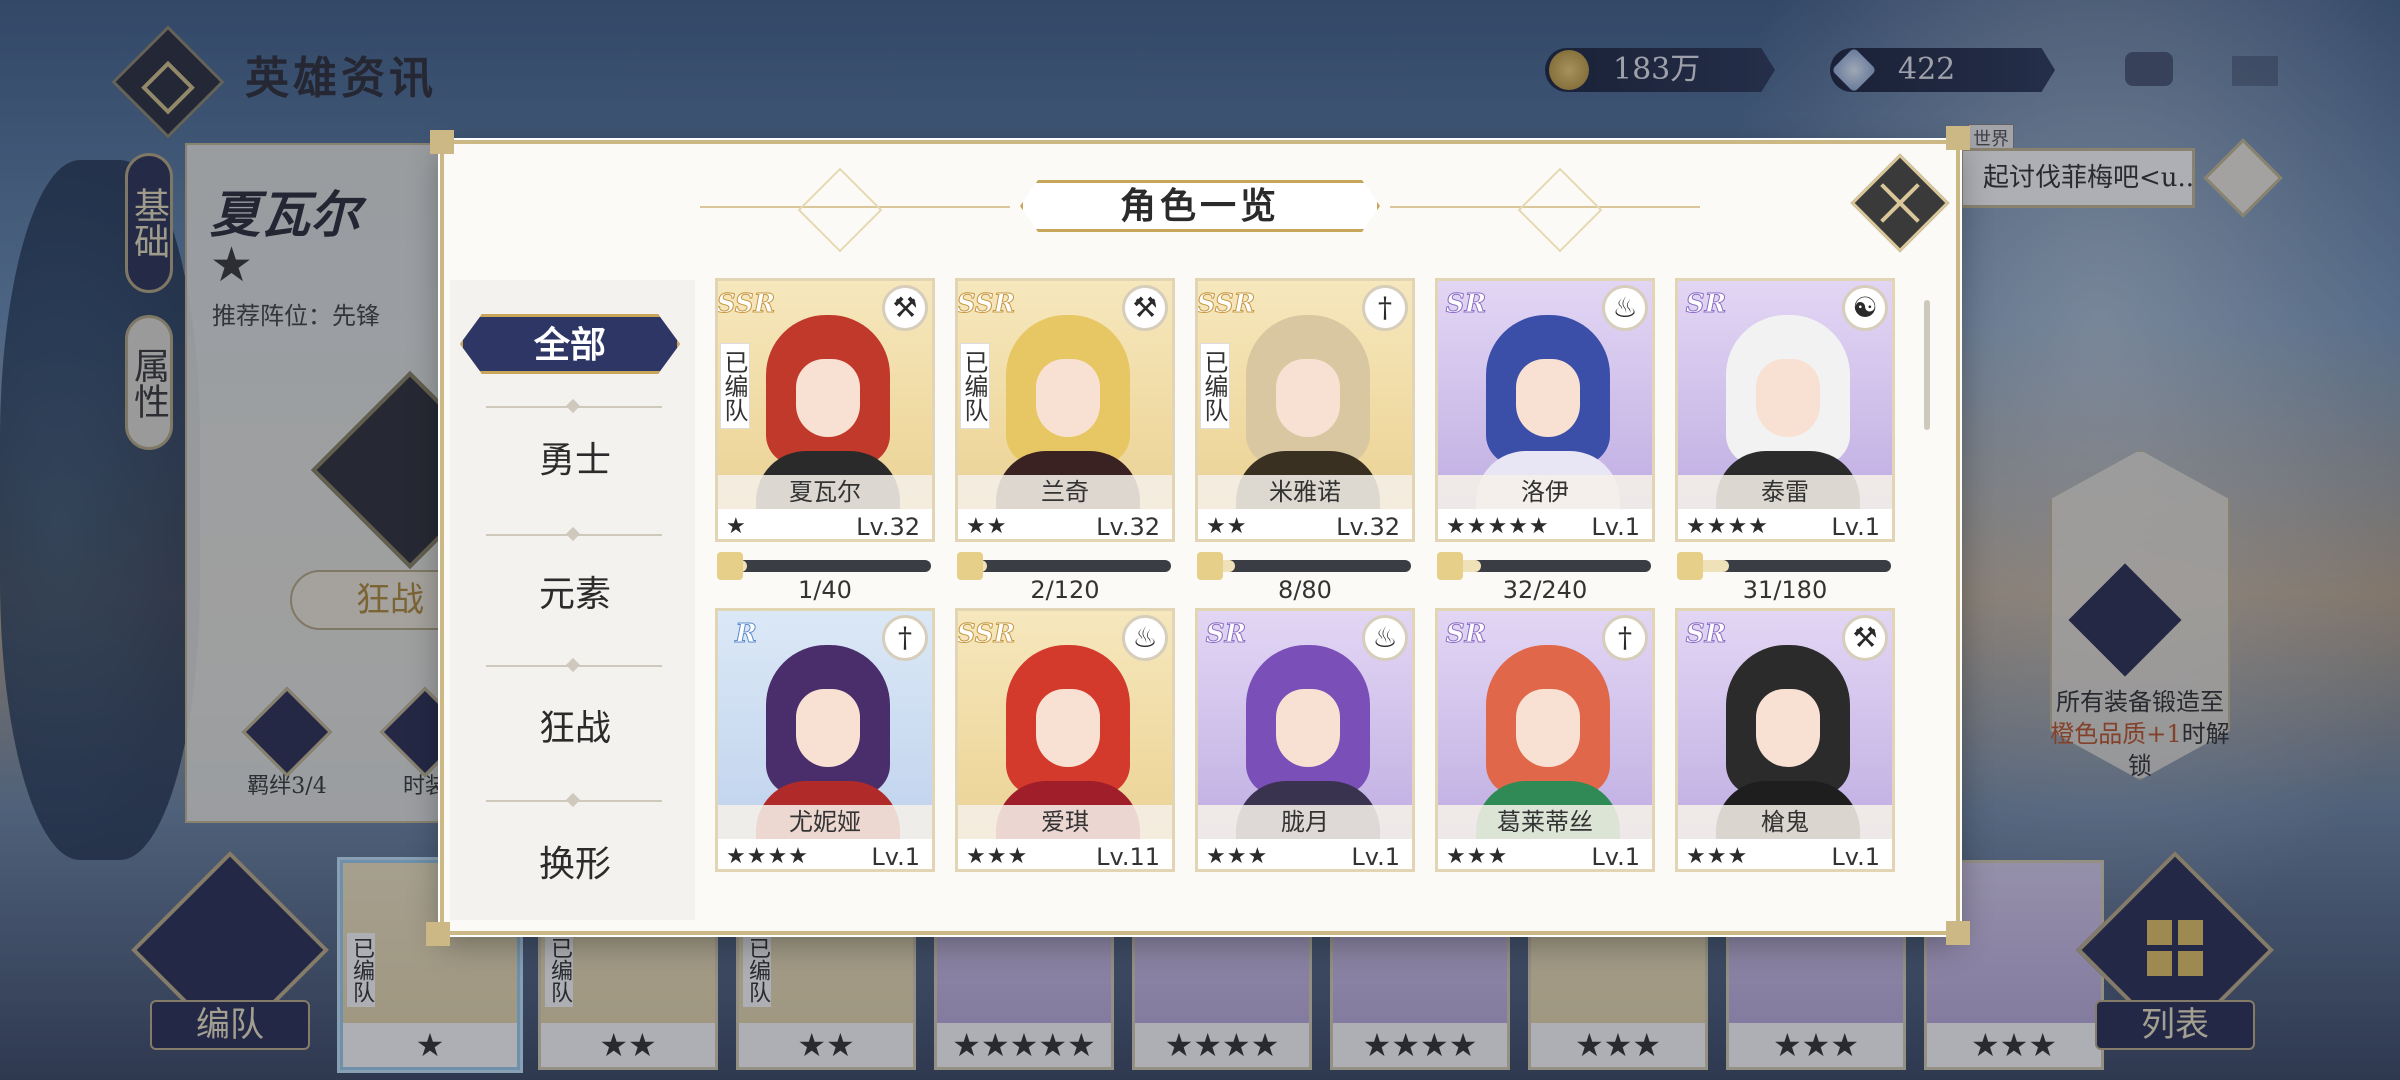 This screenshot has width=2400, height=1080. What do you see at coordinates (1305, 492) in the screenshot?
I see `hero-card-name: 米雅诺` at bounding box center [1305, 492].